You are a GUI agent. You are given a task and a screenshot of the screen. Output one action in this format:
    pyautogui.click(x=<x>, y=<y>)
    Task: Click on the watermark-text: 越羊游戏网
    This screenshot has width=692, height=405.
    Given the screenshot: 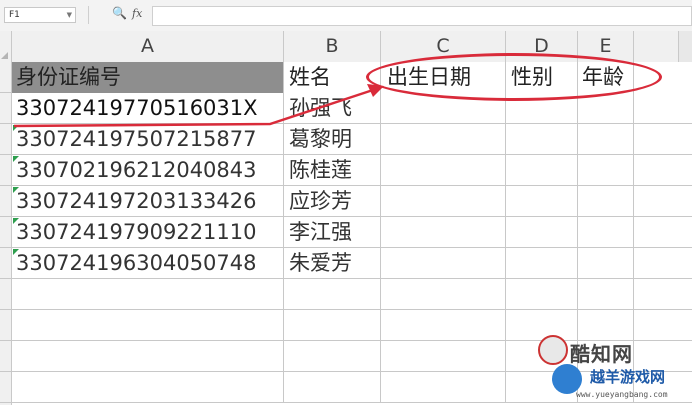 What is the action you would take?
    pyautogui.click(x=628, y=377)
    